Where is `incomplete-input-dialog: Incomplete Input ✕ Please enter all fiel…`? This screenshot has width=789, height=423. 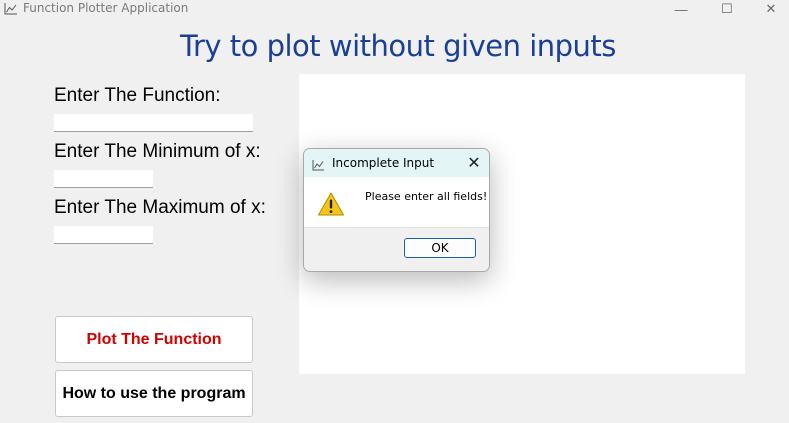
incomplete-input-dialog: Incomplete Input ✕ Please enter all fiel… is located at coordinates (396, 210).